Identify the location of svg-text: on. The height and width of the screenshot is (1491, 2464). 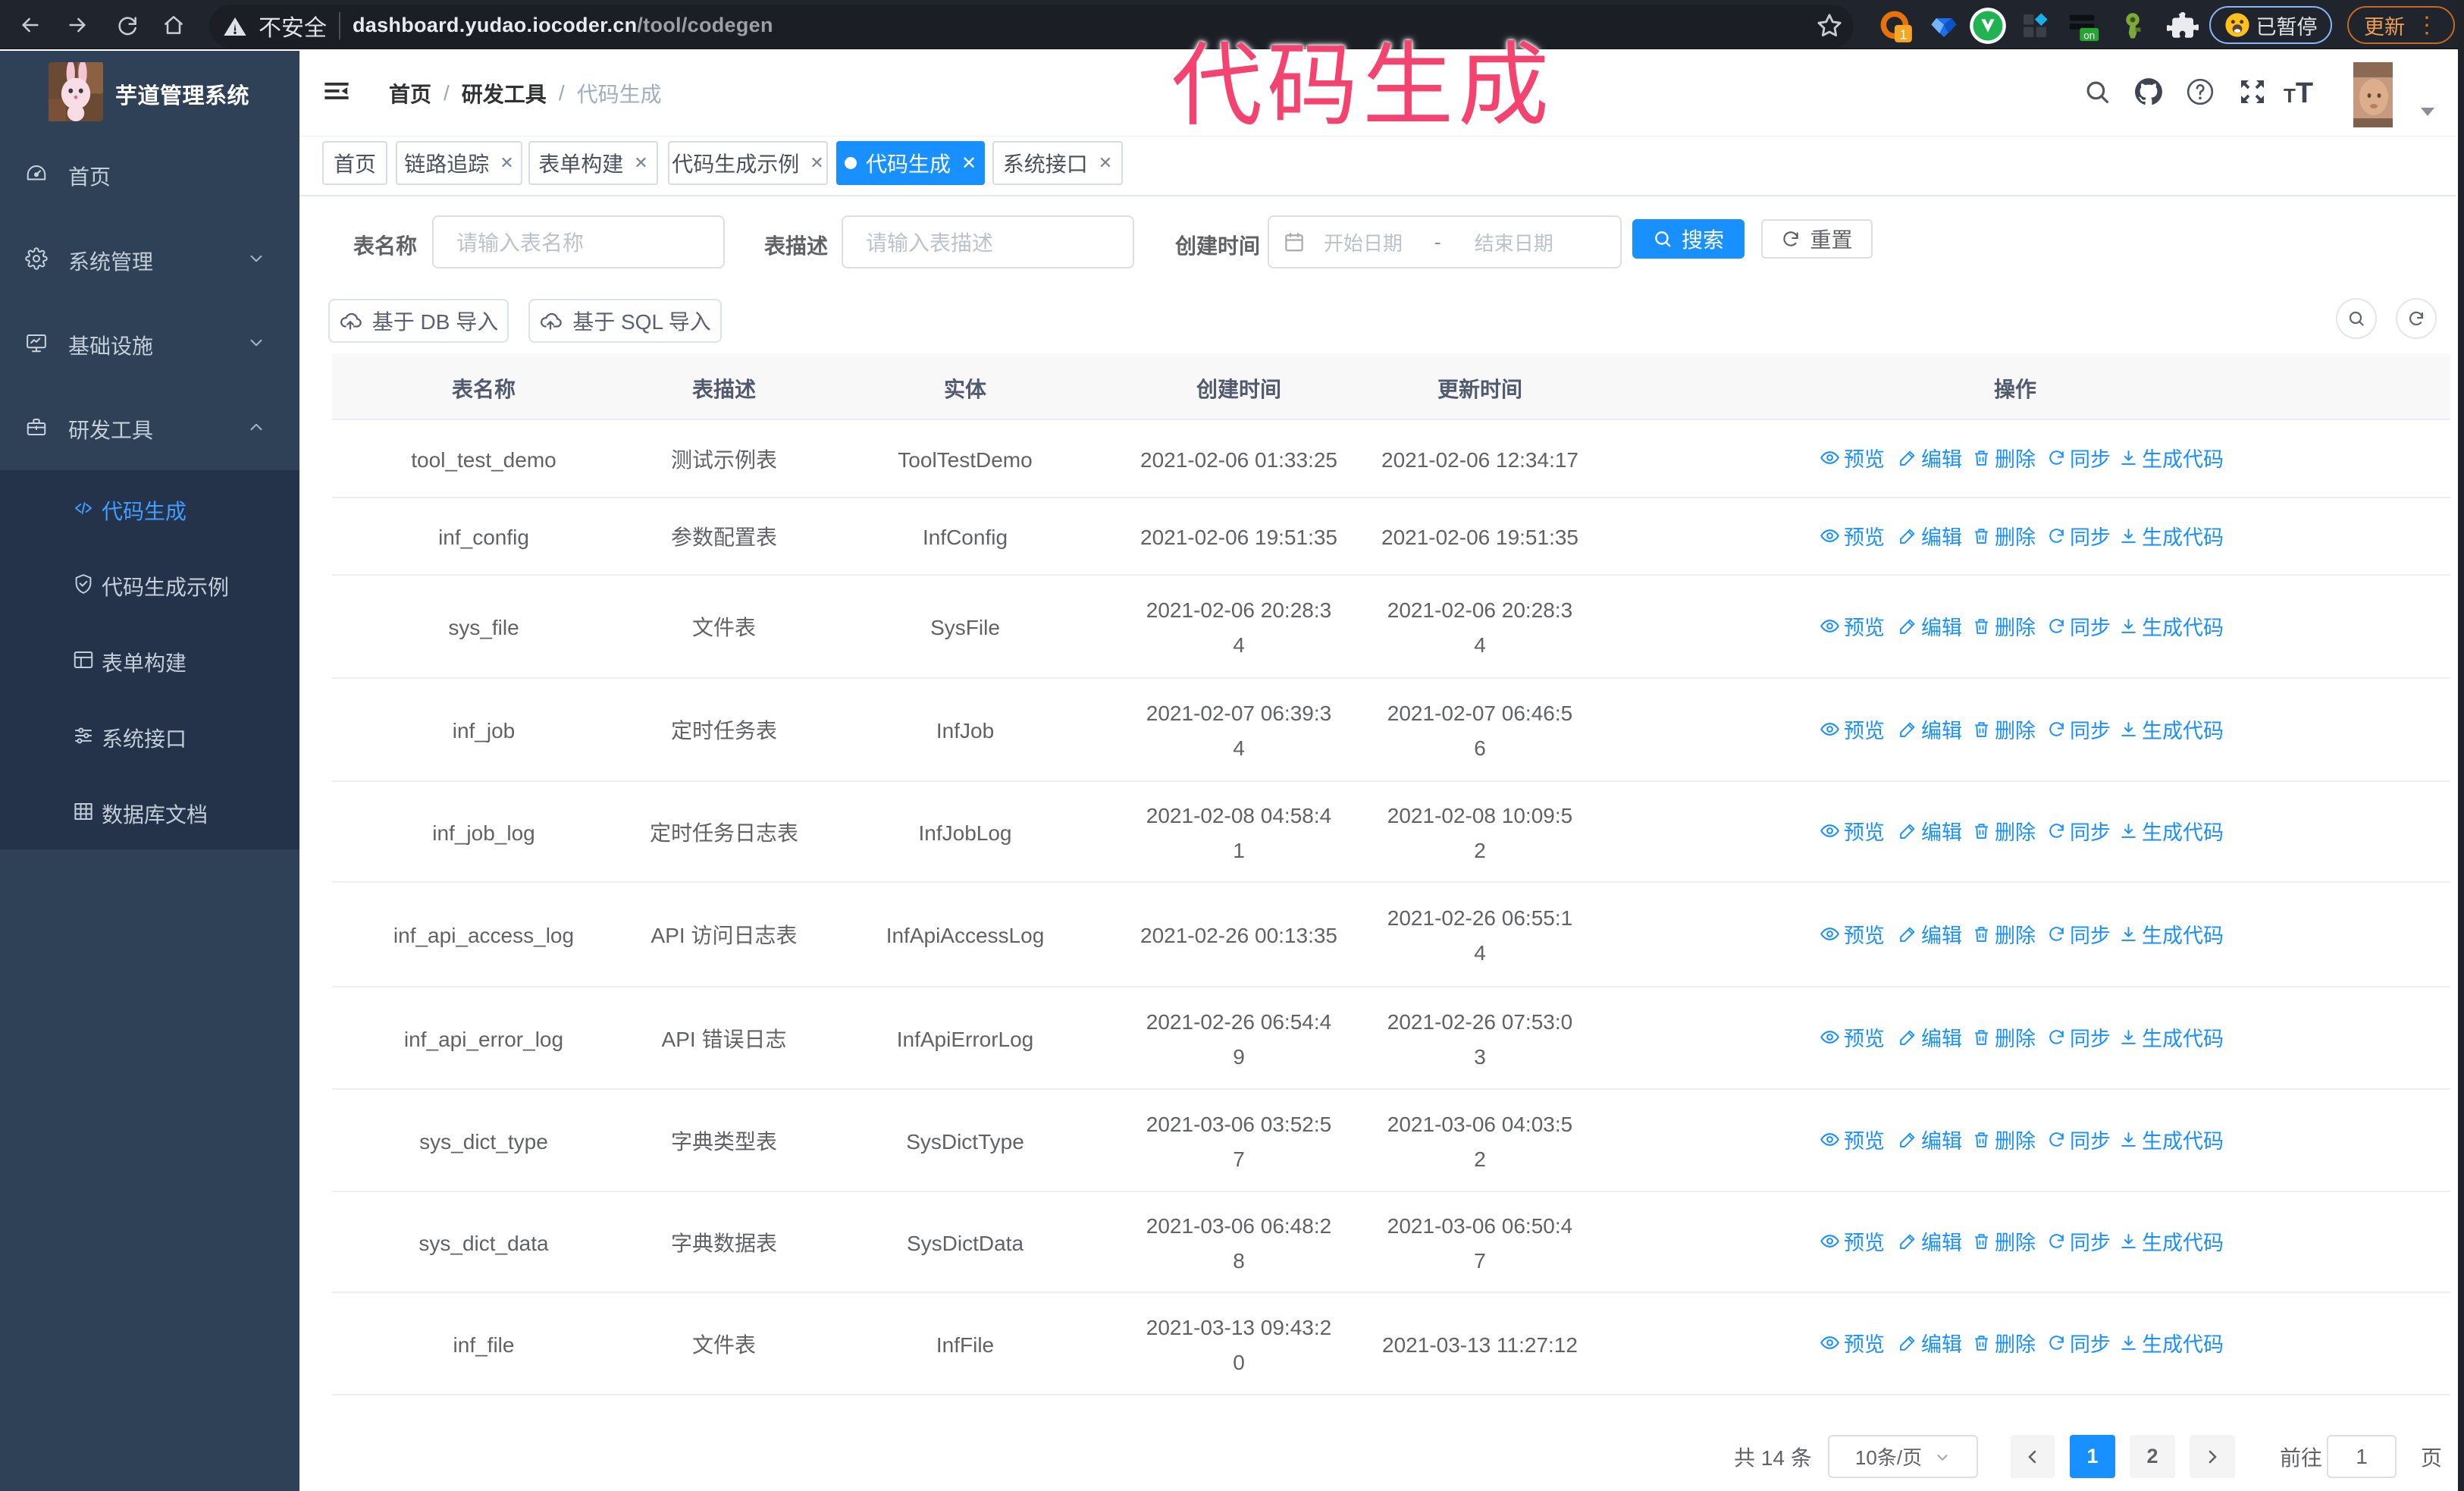
(2089, 35).